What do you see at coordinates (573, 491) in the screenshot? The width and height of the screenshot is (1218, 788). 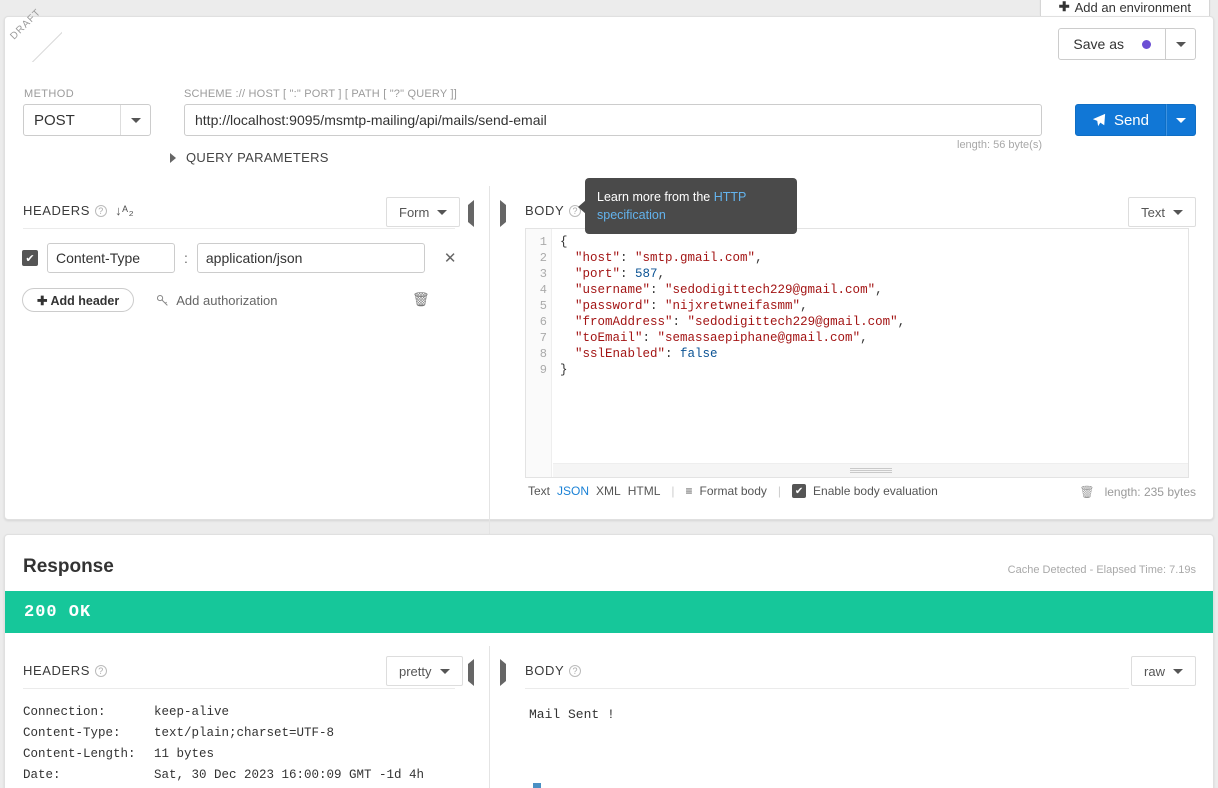 I see `format-option-json: JSON` at bounding box center [573, 491].